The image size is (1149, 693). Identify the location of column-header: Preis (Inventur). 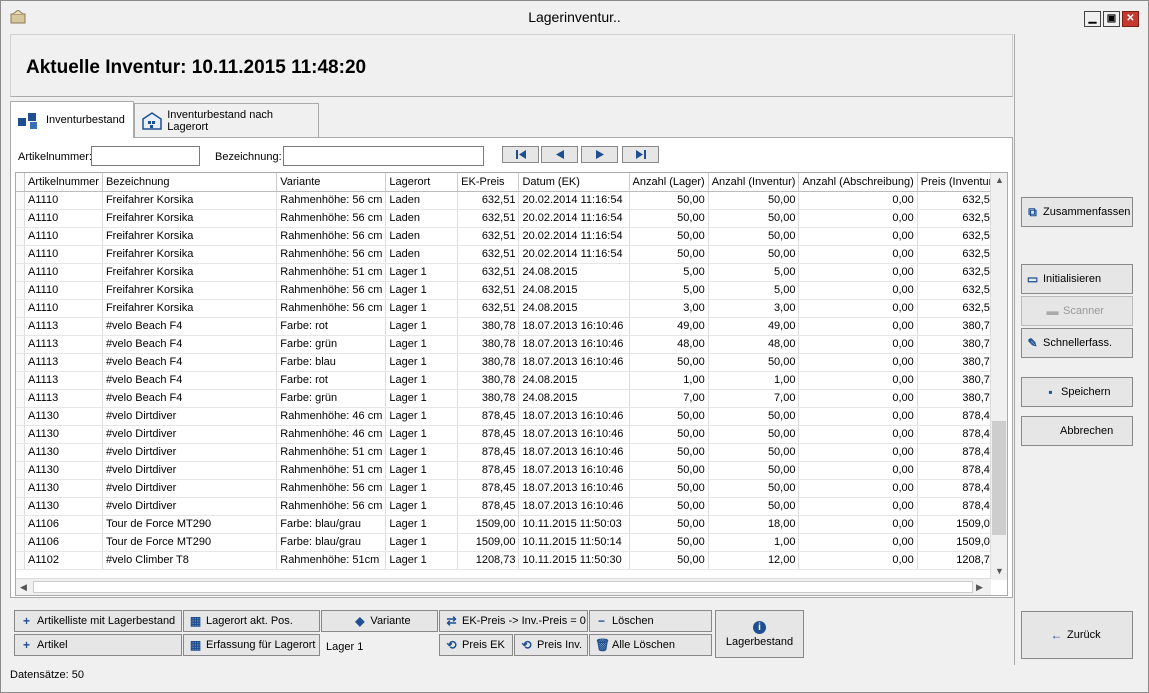
(959, 182).